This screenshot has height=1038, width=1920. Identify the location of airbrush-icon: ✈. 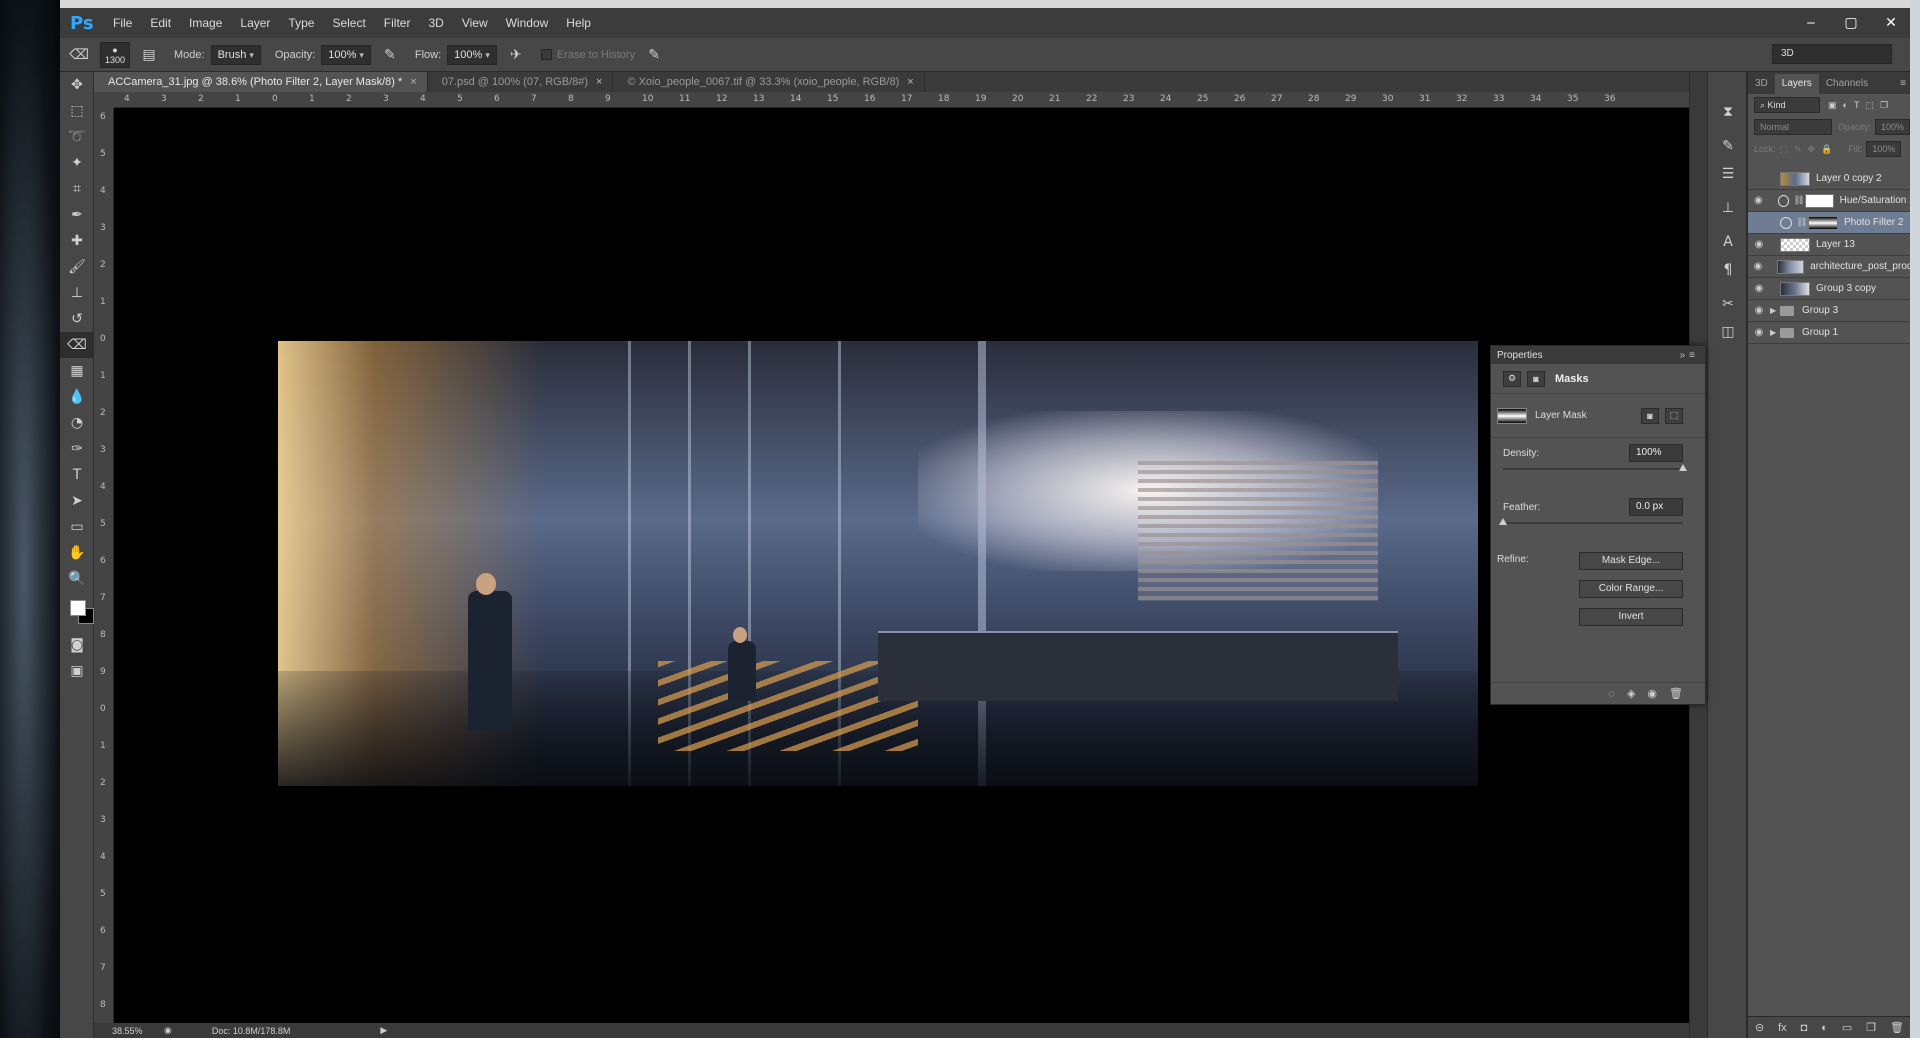
(516, 55).